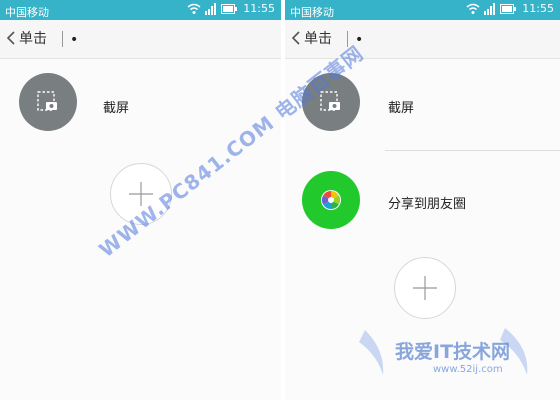 The height and width of the screenshot is (400, 560). I want to click on add-shortcut-button, so click(425, 288).